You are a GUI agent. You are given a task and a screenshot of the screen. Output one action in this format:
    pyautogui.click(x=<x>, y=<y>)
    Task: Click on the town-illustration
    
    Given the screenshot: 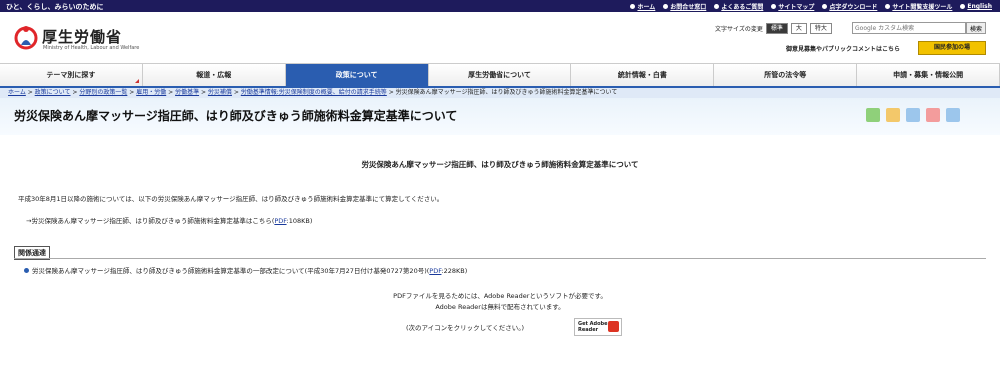 What is the action you would take?
    pyautogui.click(x=913, y=115)
    